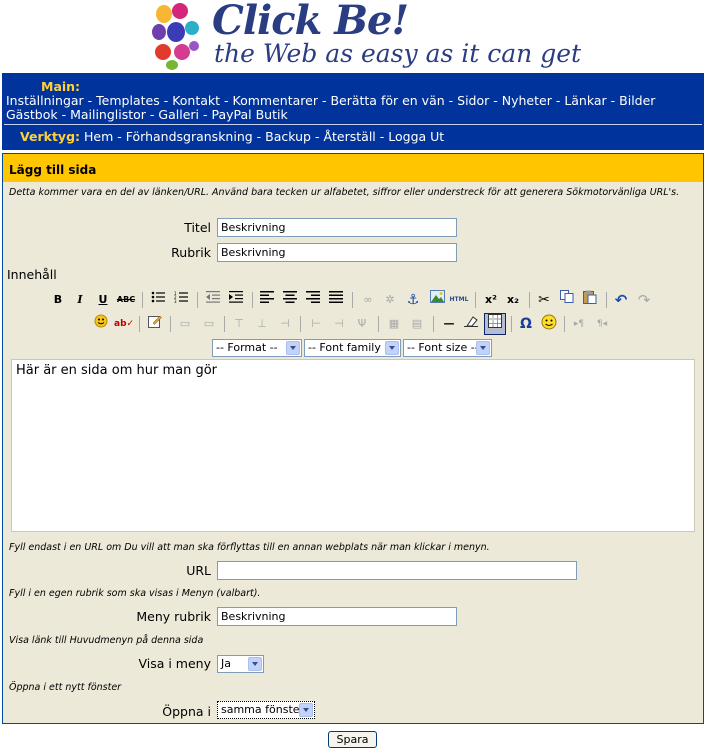 This screenshot has width=704, height=750. What do you see at coordinates (267, 300) in the screenshot?
I see `align-left-icon` at bounding box center [267, 300].